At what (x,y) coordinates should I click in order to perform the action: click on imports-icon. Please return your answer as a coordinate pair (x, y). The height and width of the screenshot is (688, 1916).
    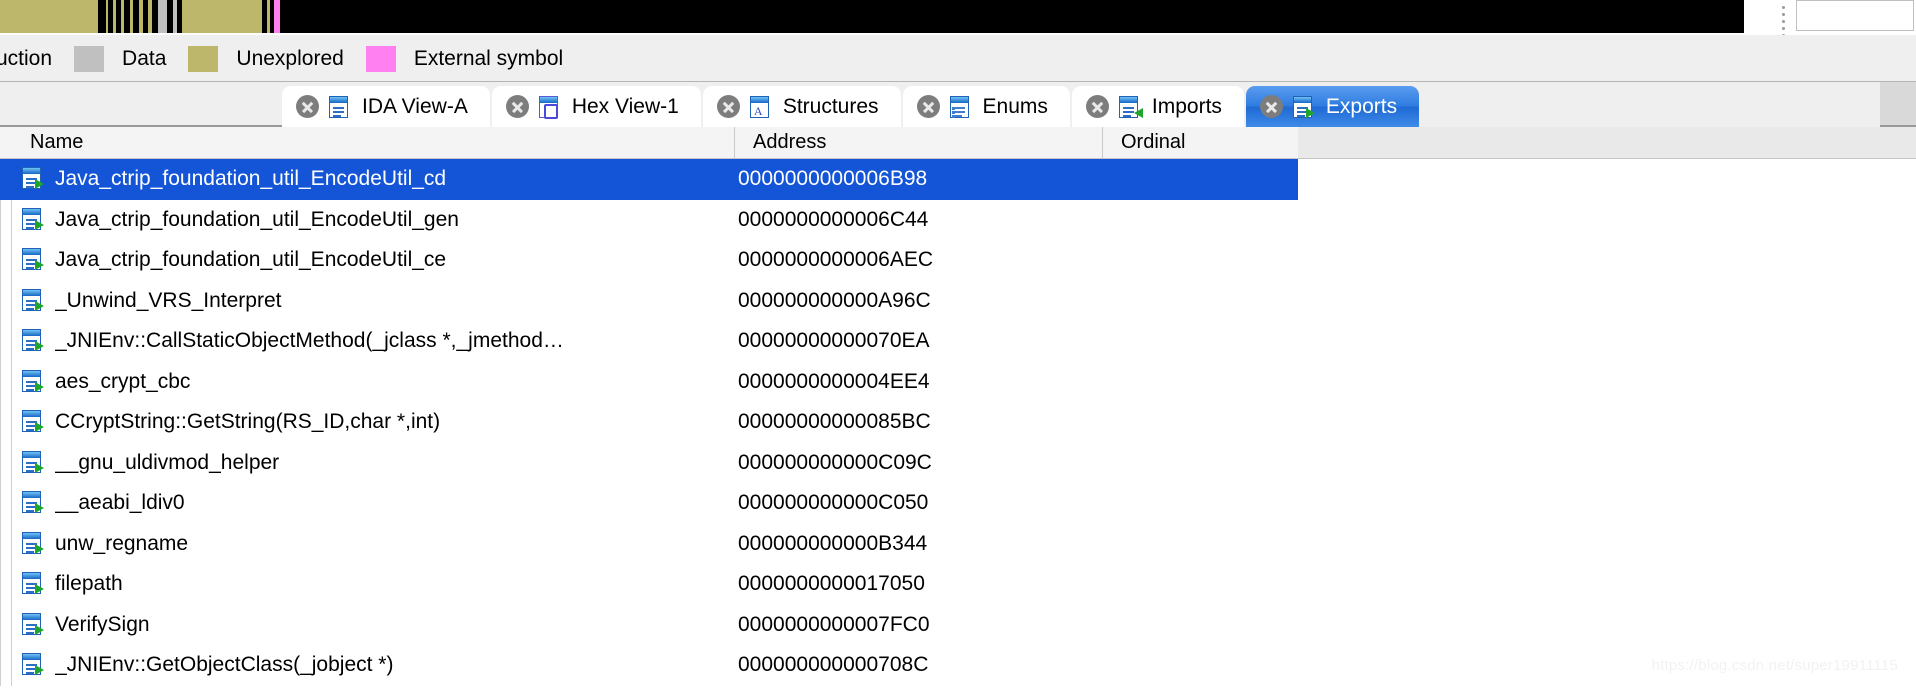
    Looking at the image, I should click on (1130, 106).